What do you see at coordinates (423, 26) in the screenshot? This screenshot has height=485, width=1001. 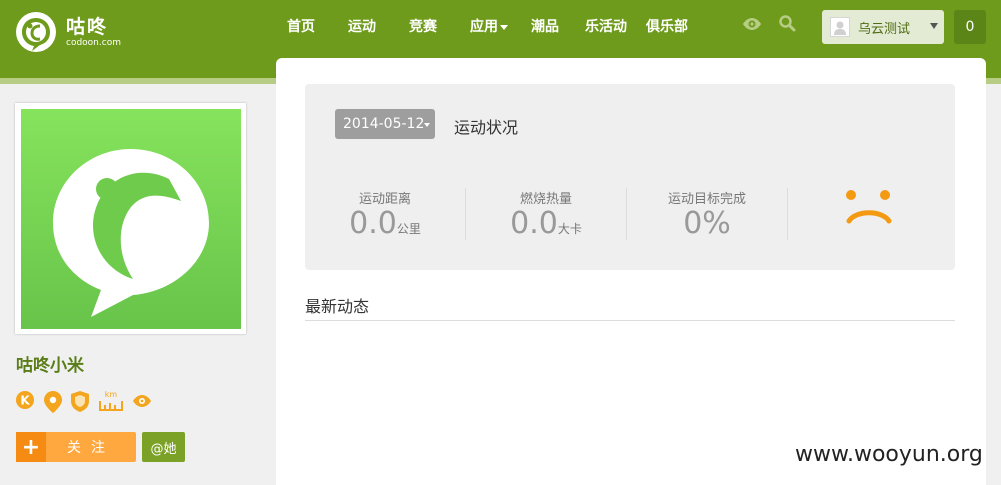 I see `nav-race: 竞赛` at bounding box center [423, 26].